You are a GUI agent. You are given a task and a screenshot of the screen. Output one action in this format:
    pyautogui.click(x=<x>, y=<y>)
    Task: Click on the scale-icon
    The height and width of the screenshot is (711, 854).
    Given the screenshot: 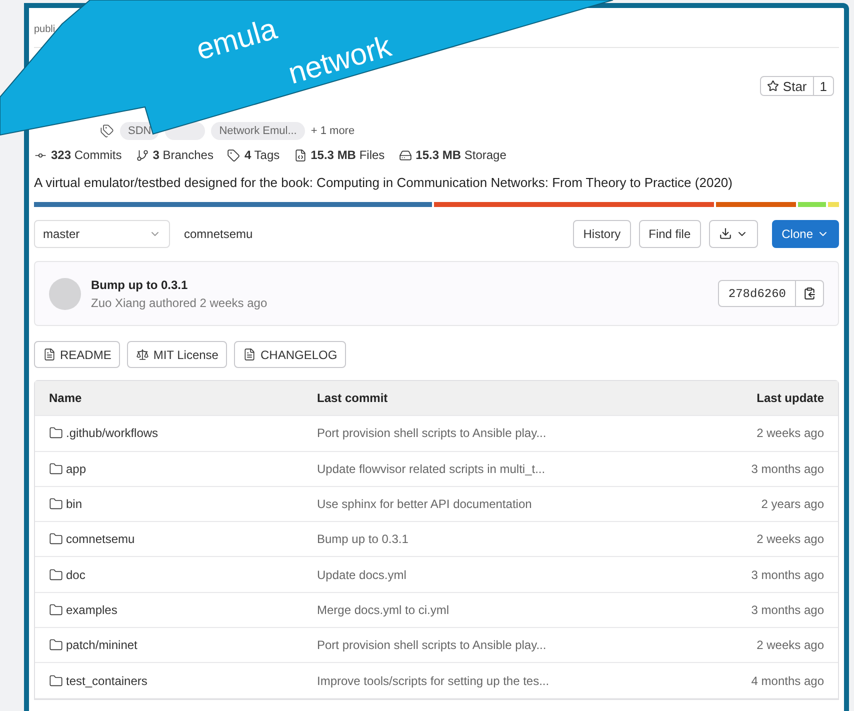 What is the action you would take?
    pyautogui.click(x=143, y=354)
    